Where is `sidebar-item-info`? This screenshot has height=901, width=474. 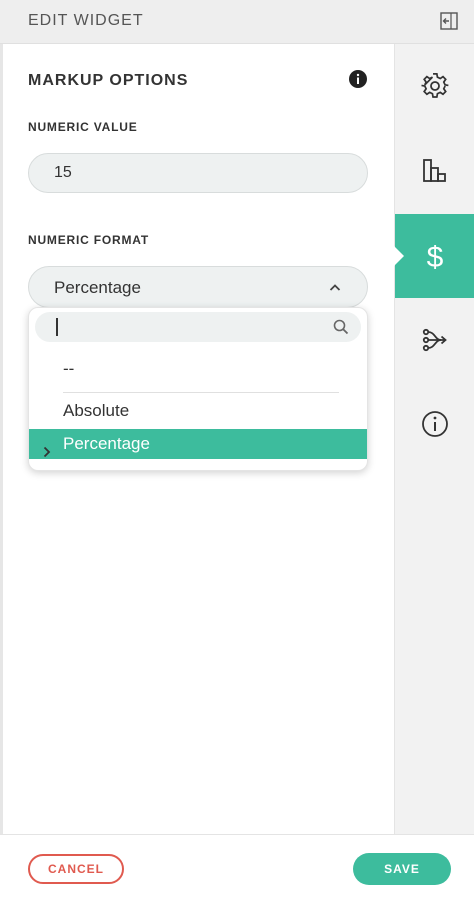 sidebar-item-info is located at coordinates (434, 424).